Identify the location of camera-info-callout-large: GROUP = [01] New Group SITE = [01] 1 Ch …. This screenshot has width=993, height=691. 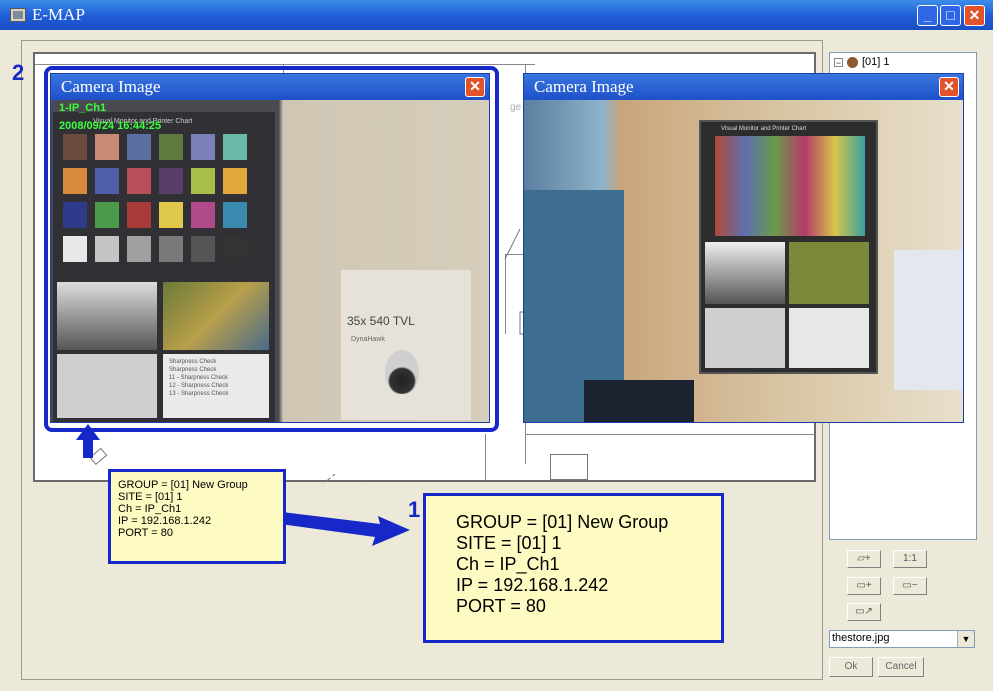
(573, 568).